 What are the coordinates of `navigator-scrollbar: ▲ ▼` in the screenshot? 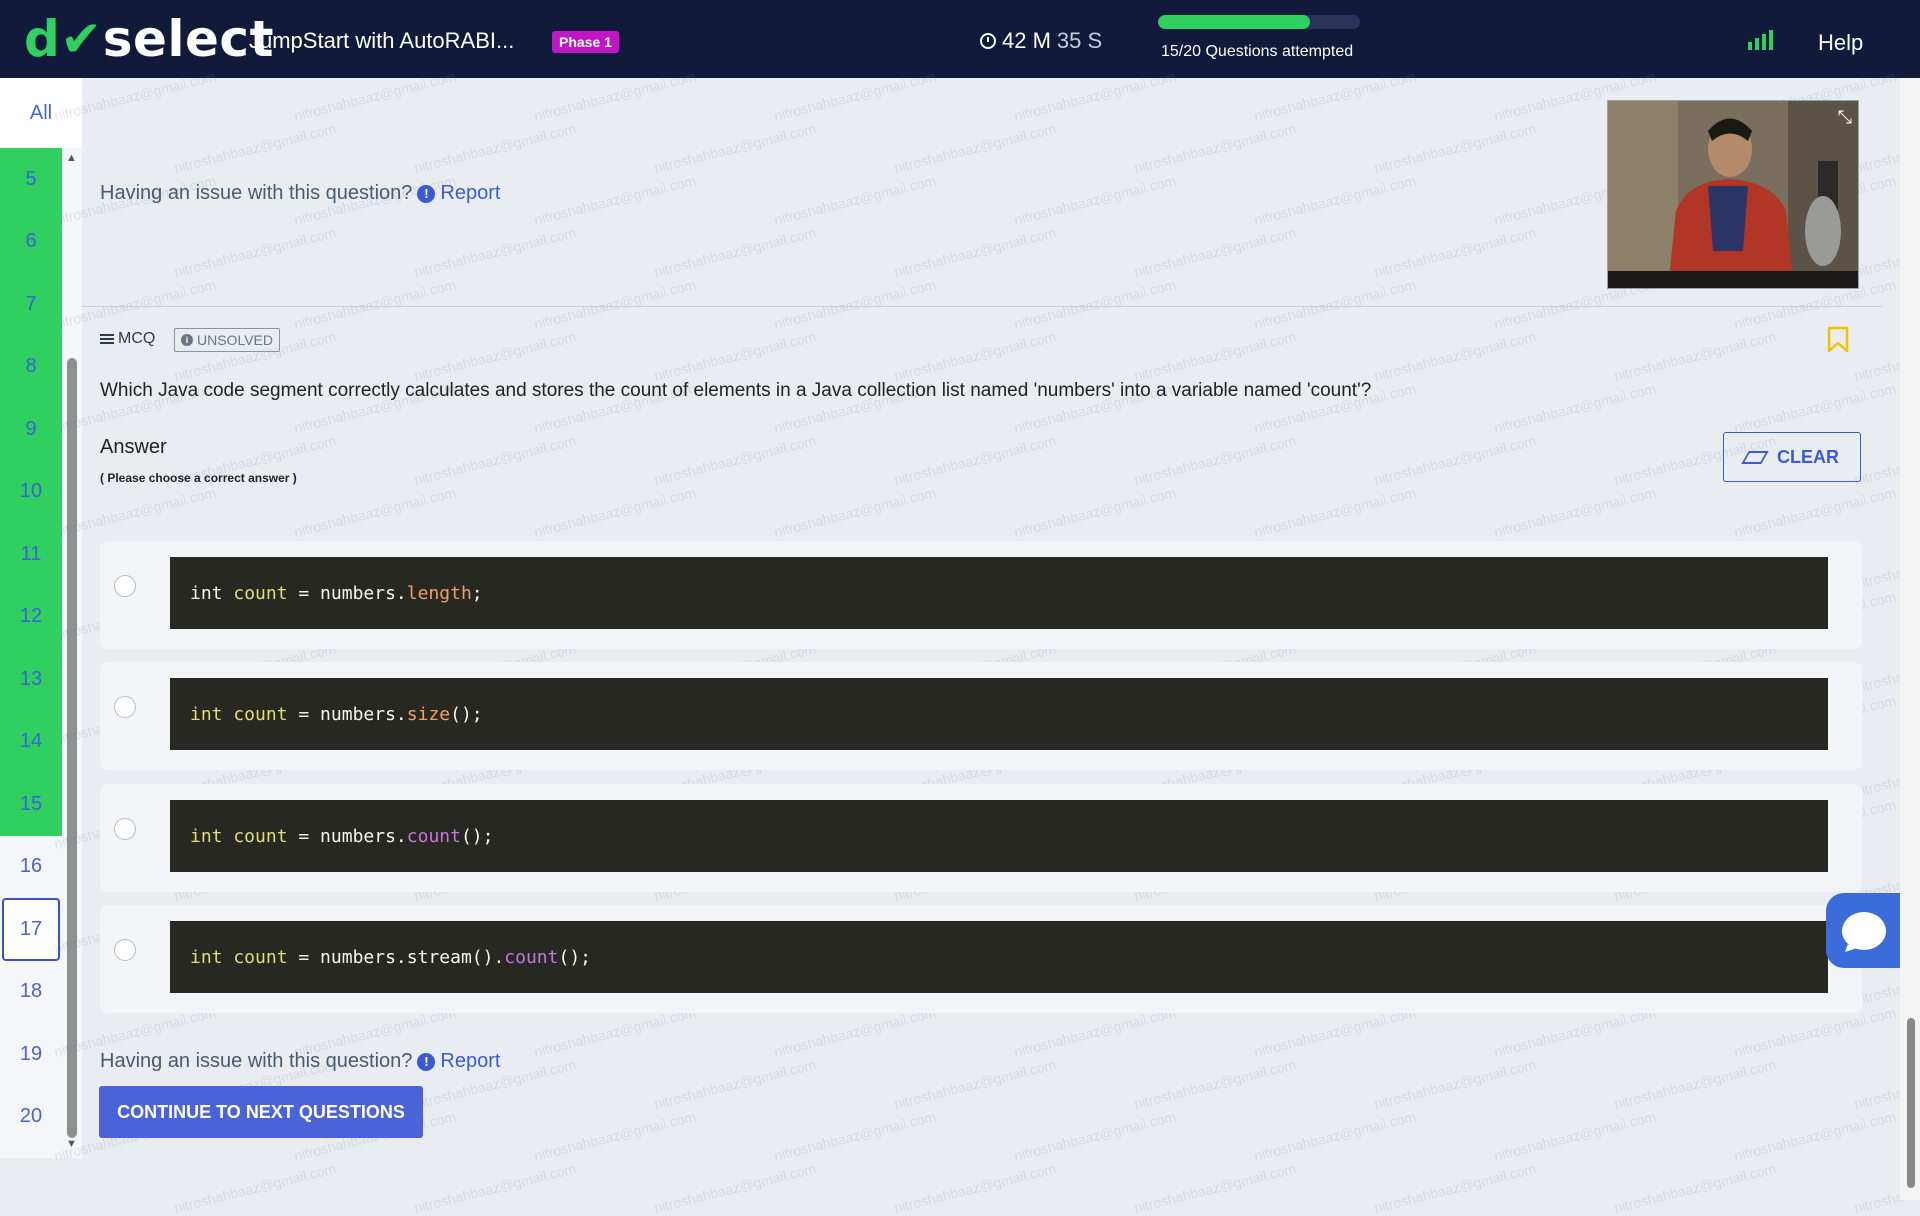 It's located at (72, 618).